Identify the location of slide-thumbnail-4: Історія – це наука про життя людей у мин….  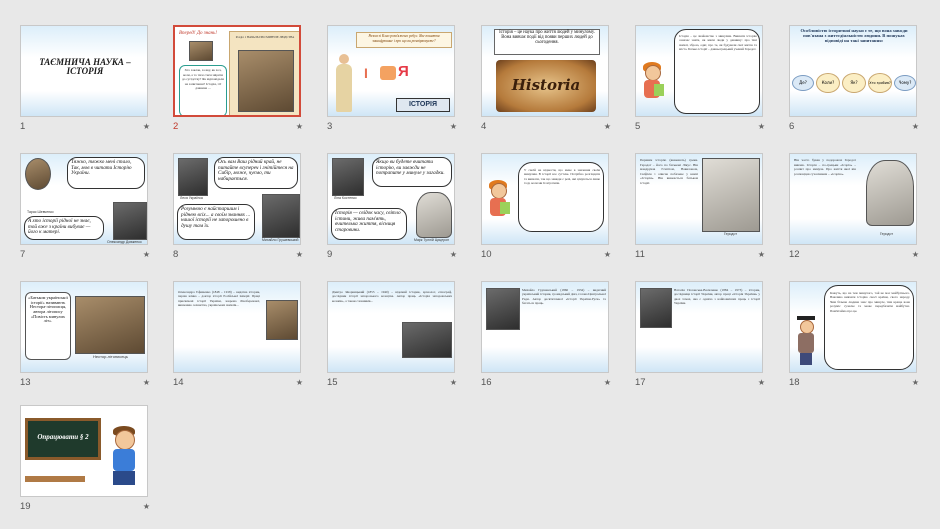
(547, 80).